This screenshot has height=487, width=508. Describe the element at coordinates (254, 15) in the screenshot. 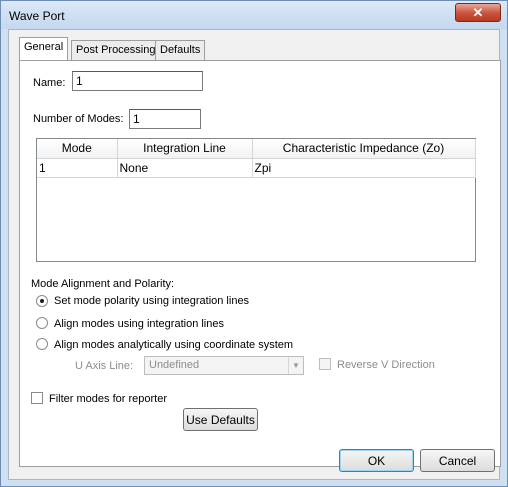

I see `title-bar: Wave Port ✕` at that location.